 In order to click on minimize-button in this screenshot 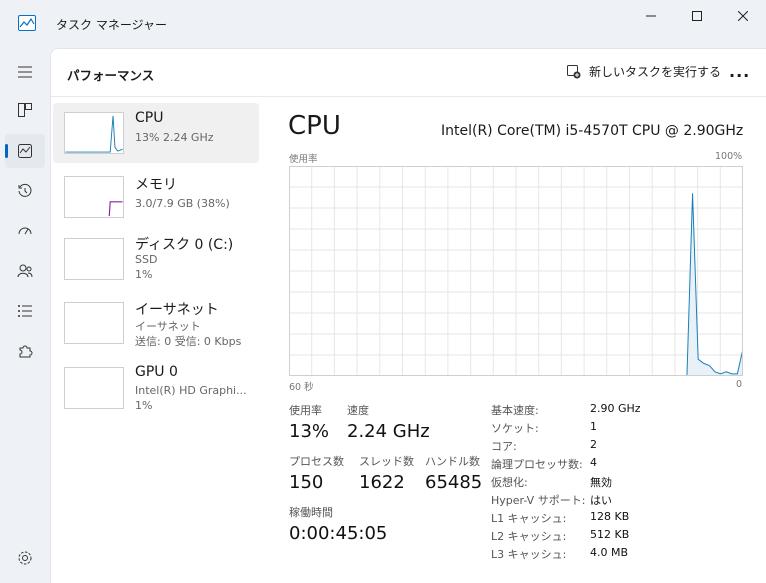, I will do `click(651, 16)`.